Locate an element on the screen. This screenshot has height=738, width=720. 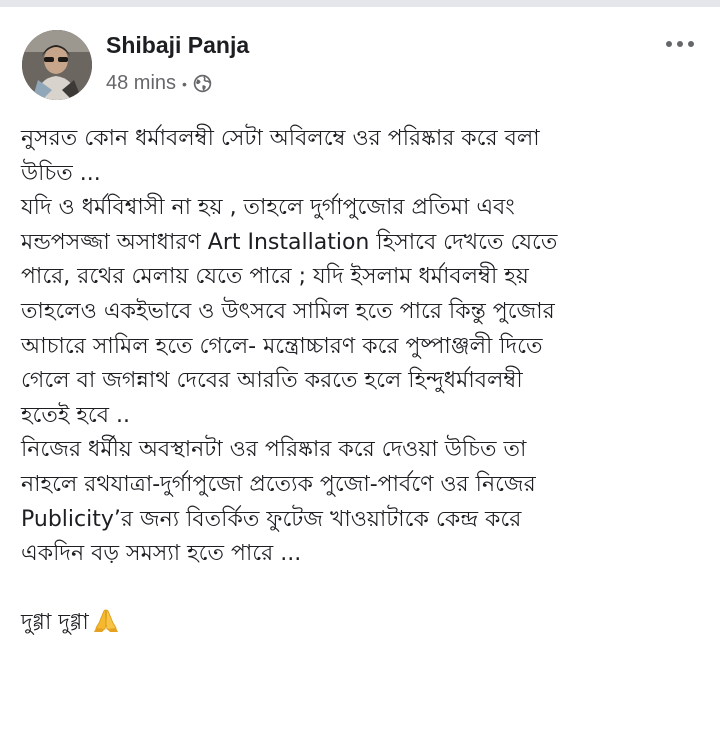
more-options-icon is located at coordinates (680, 44).